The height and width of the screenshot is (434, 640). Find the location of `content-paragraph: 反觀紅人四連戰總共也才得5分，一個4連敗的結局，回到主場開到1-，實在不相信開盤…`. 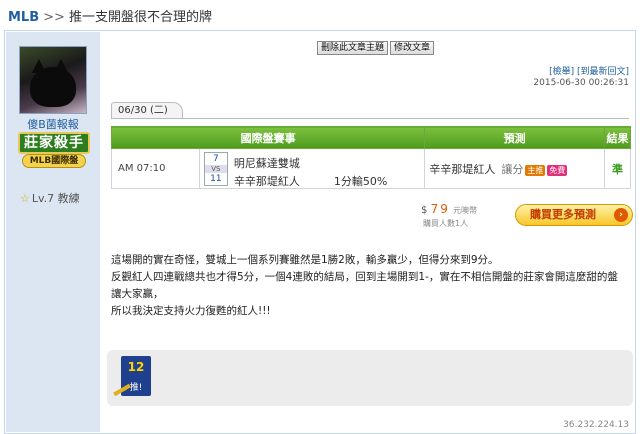

content-paragraph: 反觀紅人四連戰總共也才得5分，一個4連敗的結局，回到主場開到1-，實在不相信開盤… is located at coordinates (364, 285).